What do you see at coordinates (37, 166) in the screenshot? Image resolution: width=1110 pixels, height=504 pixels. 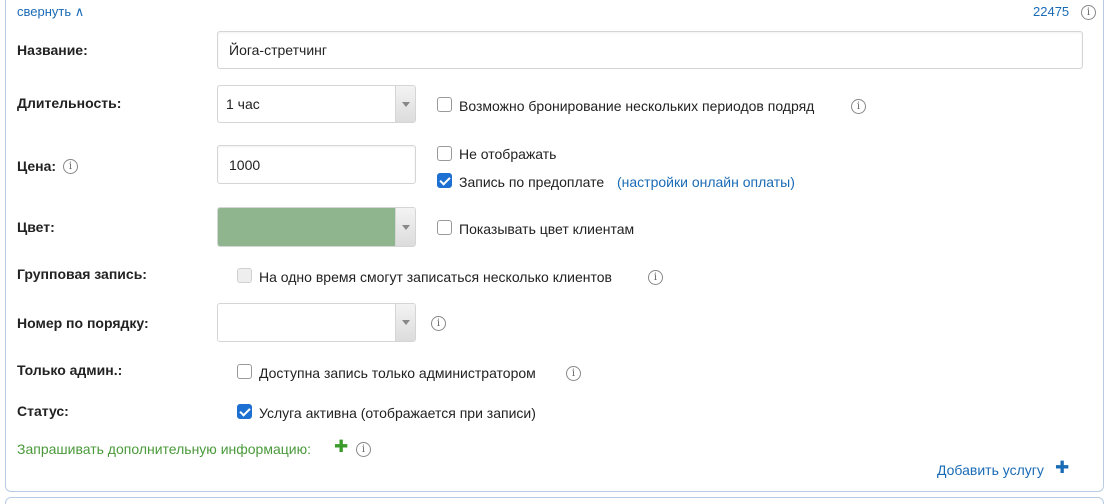 I see `price-label: Цена:` at bounding box center [37, 166].